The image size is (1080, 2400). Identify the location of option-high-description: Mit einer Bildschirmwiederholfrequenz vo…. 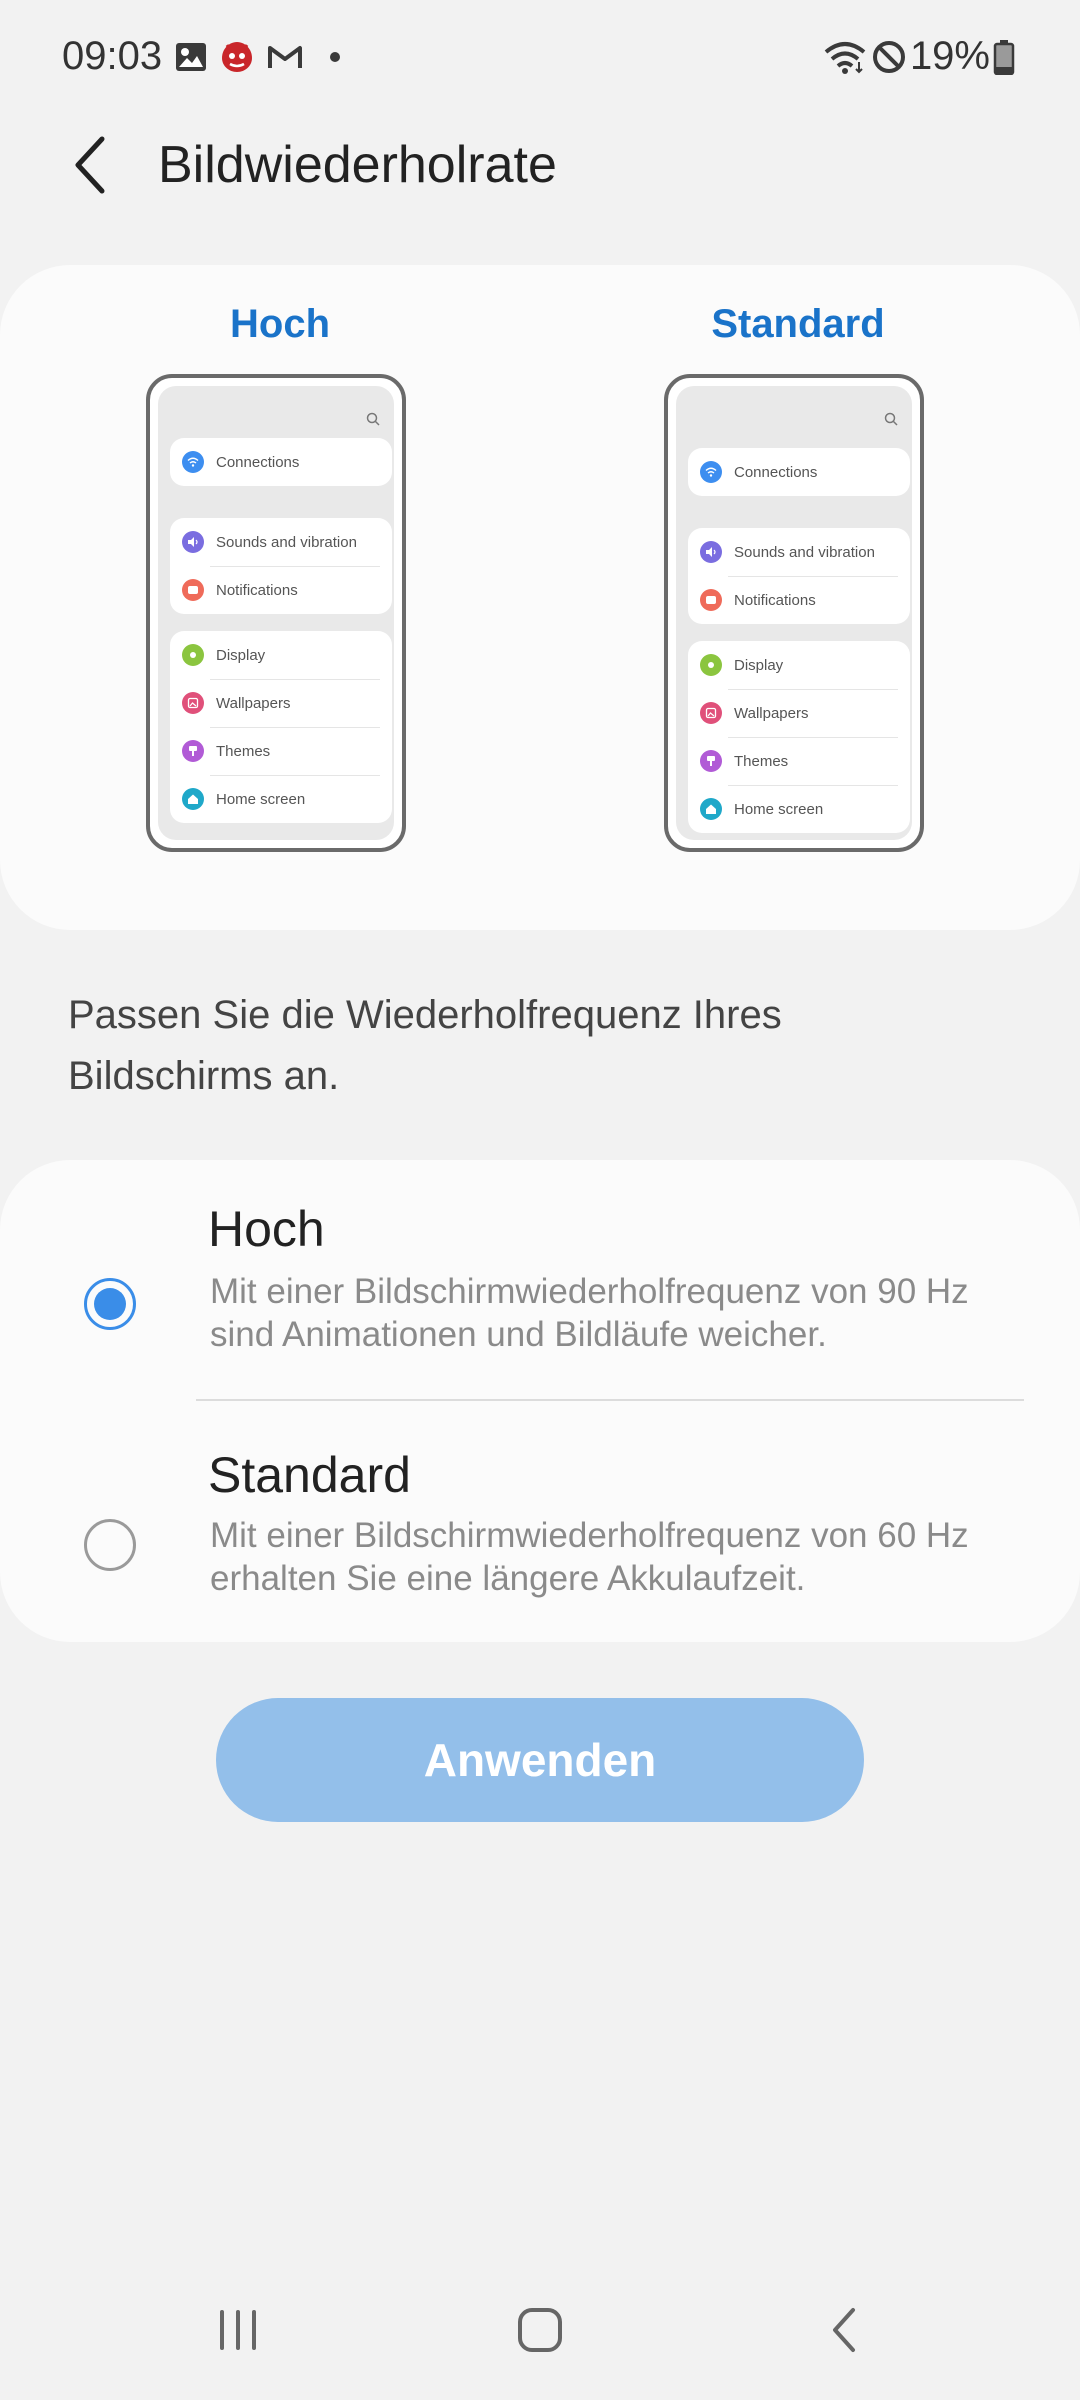
(589, 1313).